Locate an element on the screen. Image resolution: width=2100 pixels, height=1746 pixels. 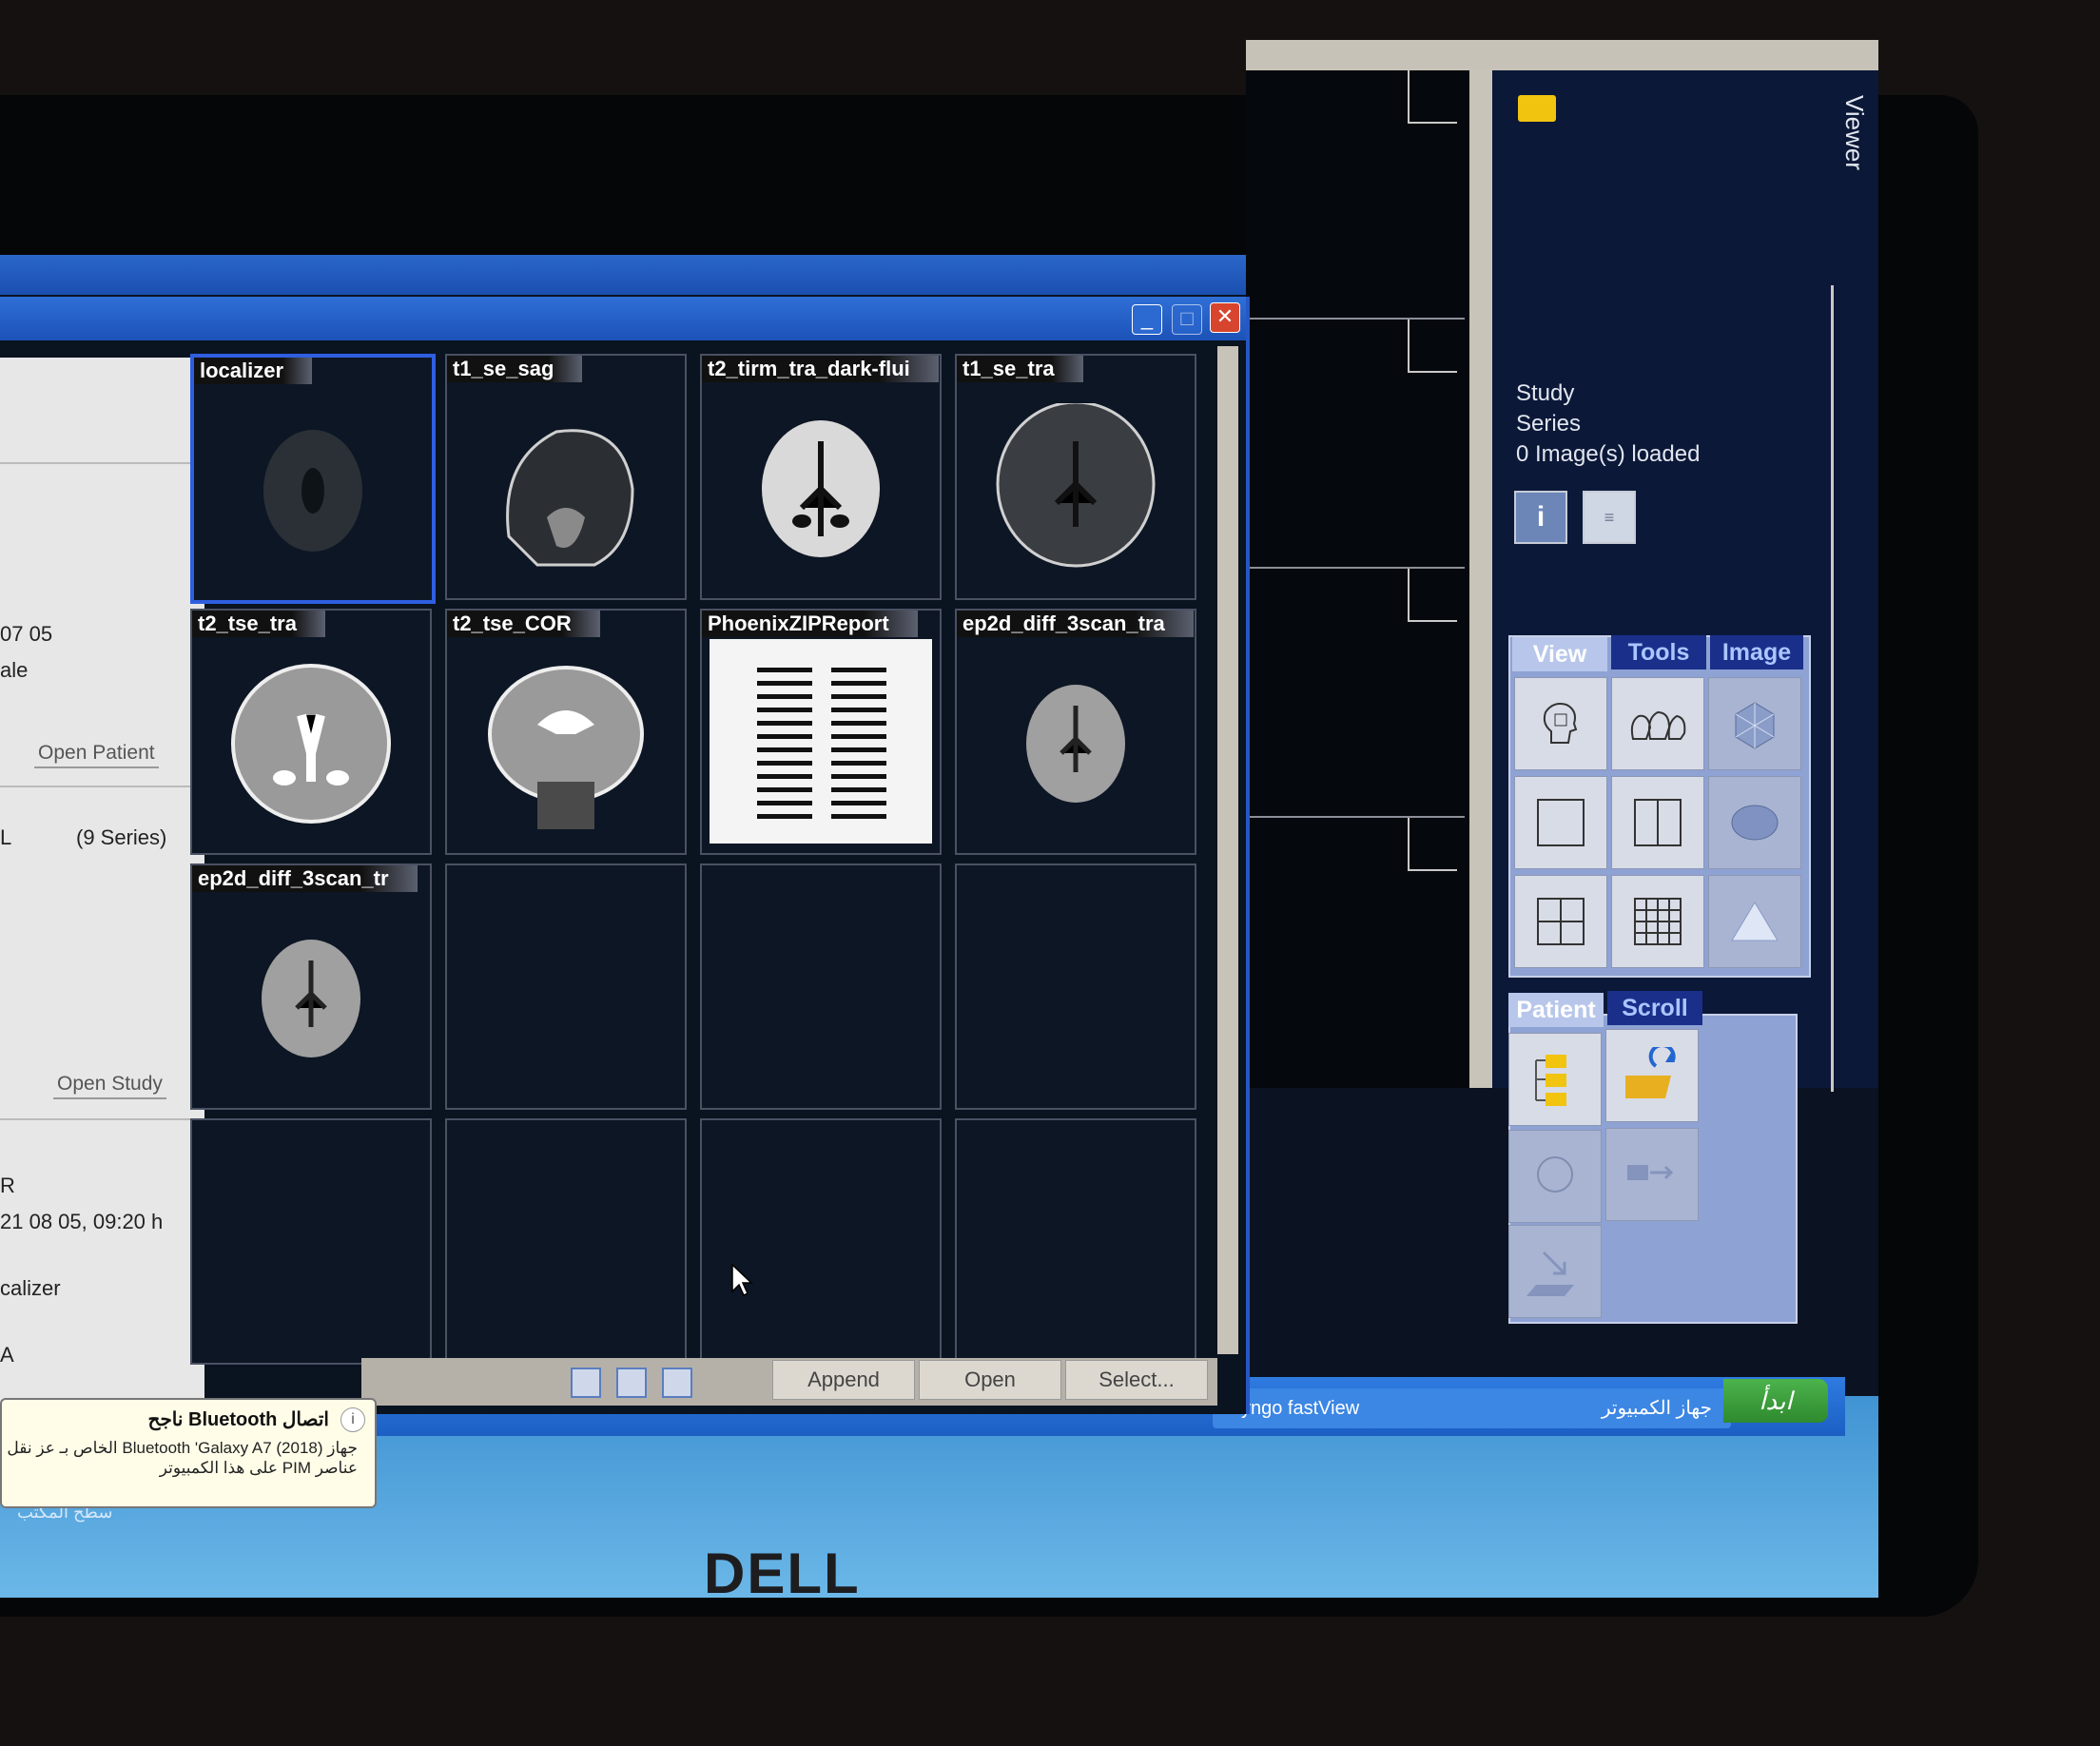
series-thumbnail: localizer is located at coordinates (313, 479).